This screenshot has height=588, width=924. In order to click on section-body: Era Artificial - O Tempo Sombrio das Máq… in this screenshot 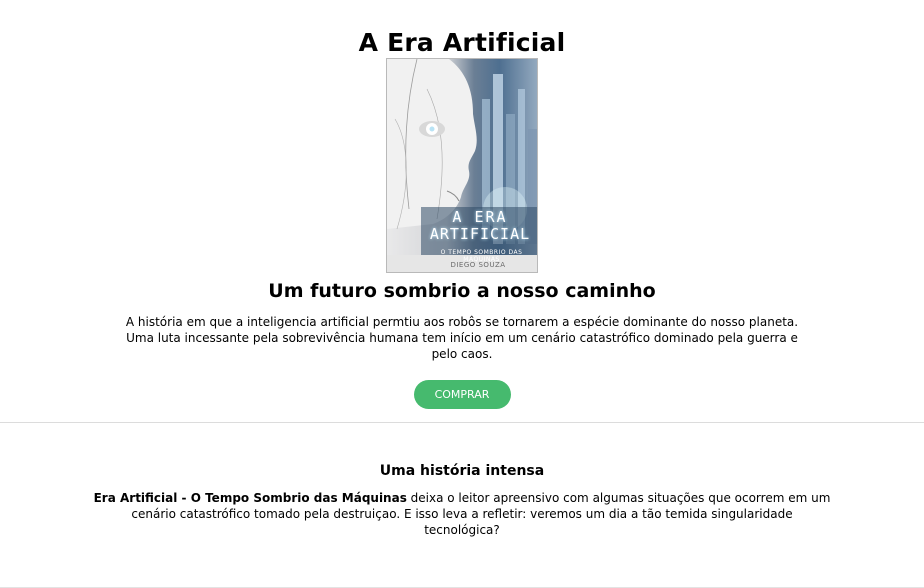, I will do `click(462, 514)`.